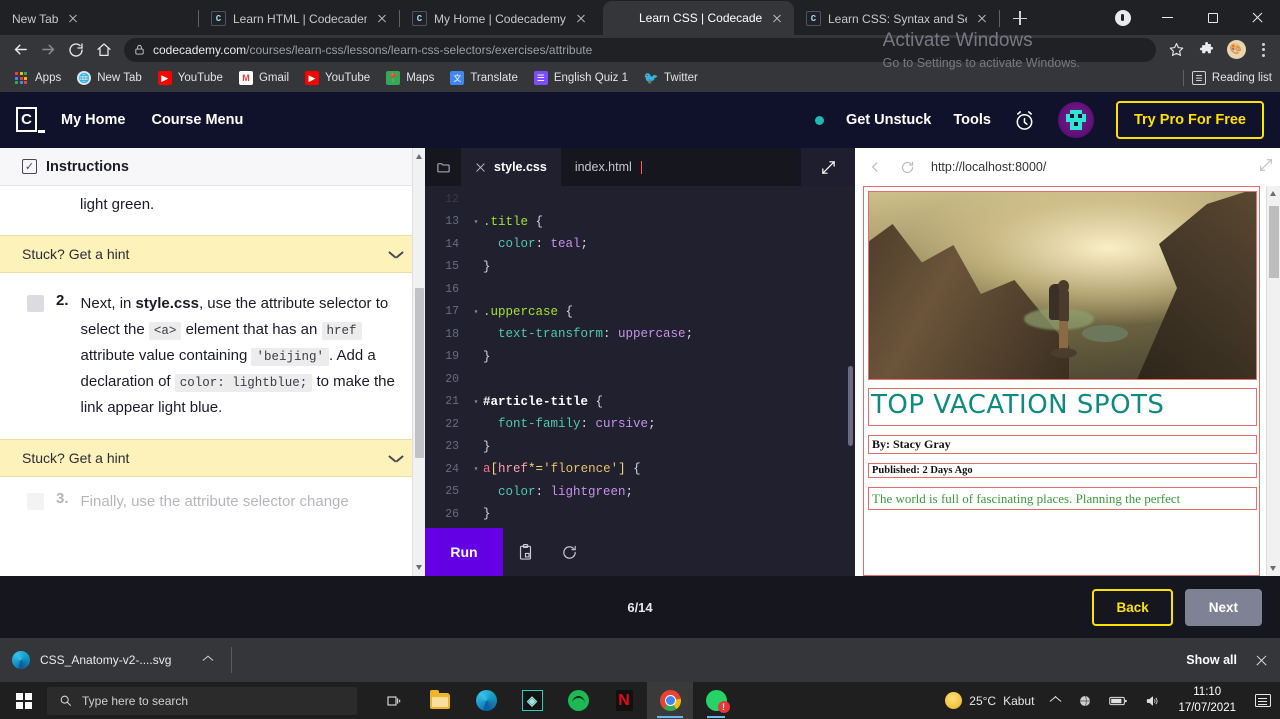 The image size is (1280, 719). I want to click on taskbar-search-input: Type here to search, so click(202, 700).